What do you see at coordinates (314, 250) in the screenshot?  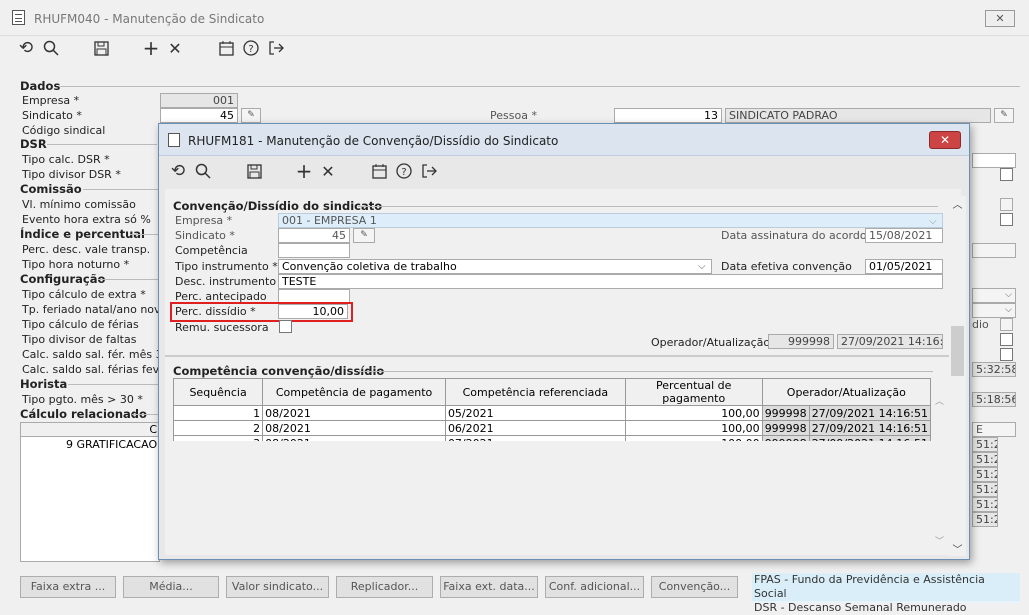 I see `competencia-field` at bounding box center [314, 250].